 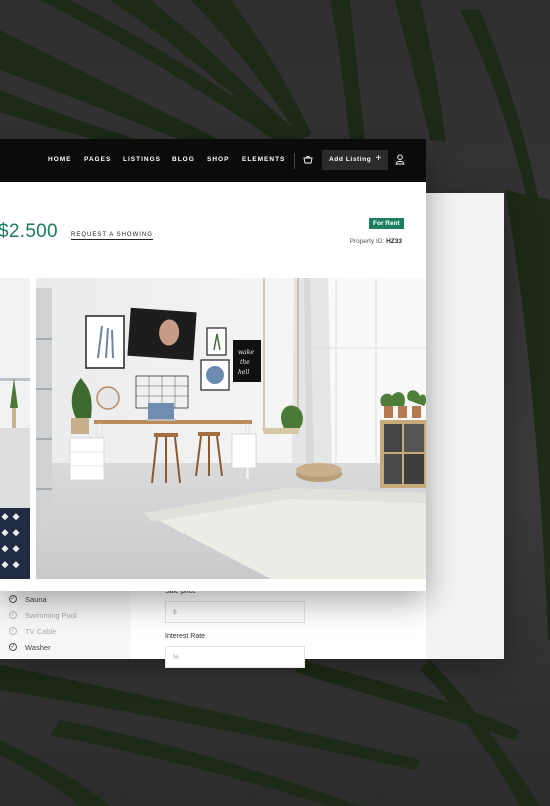 What do you see at coordinates (185, 636) in the screenshot?
I see `interest-rate-label: Interest Rate` at bounding box center [185, 636].